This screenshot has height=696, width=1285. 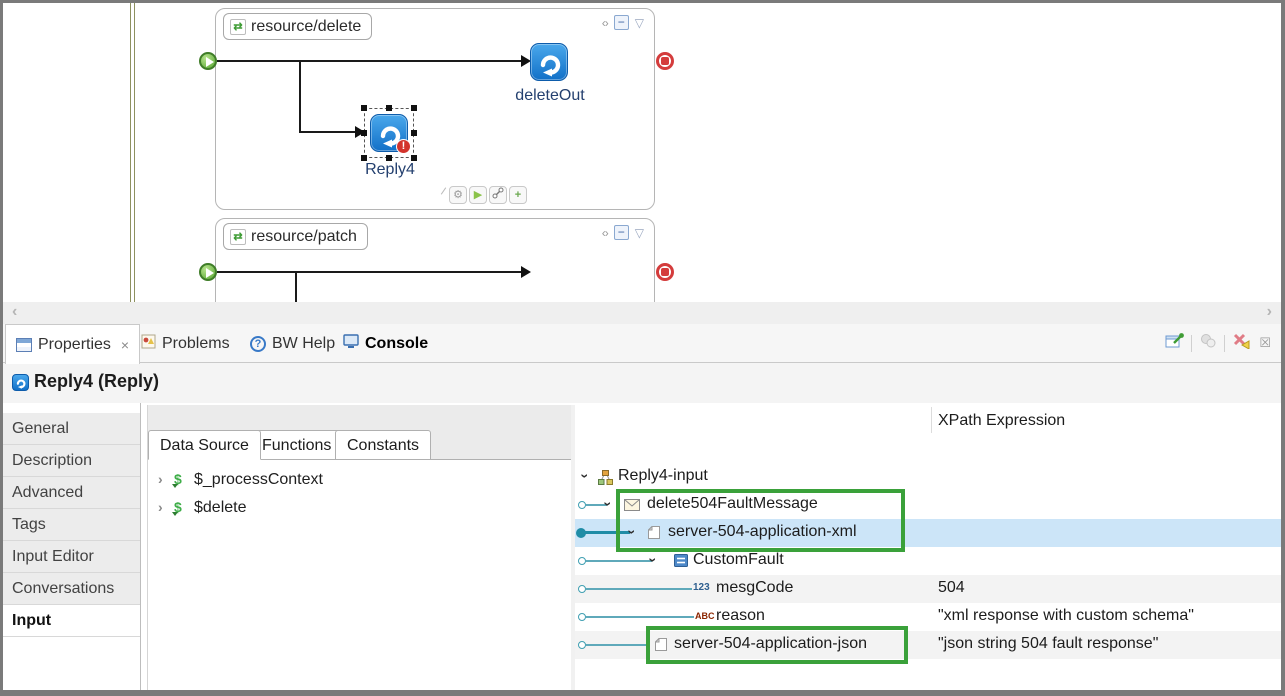 I want to click on horizontal-scrollbar: ‹ ›, so click(x=642, y=313).